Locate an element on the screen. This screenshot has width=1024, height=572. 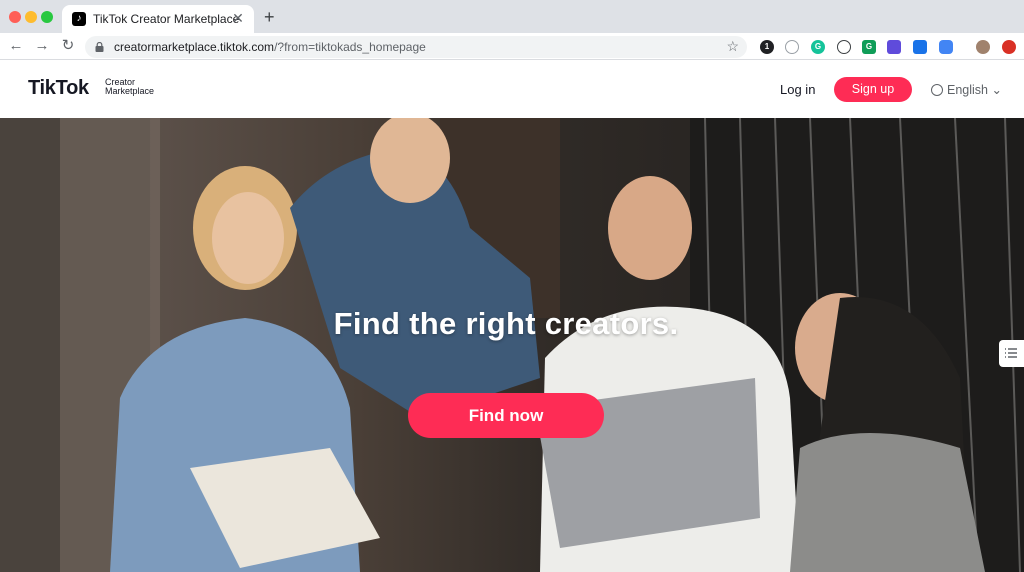
extension-zoom-icon is located at coordinates (946, 47).